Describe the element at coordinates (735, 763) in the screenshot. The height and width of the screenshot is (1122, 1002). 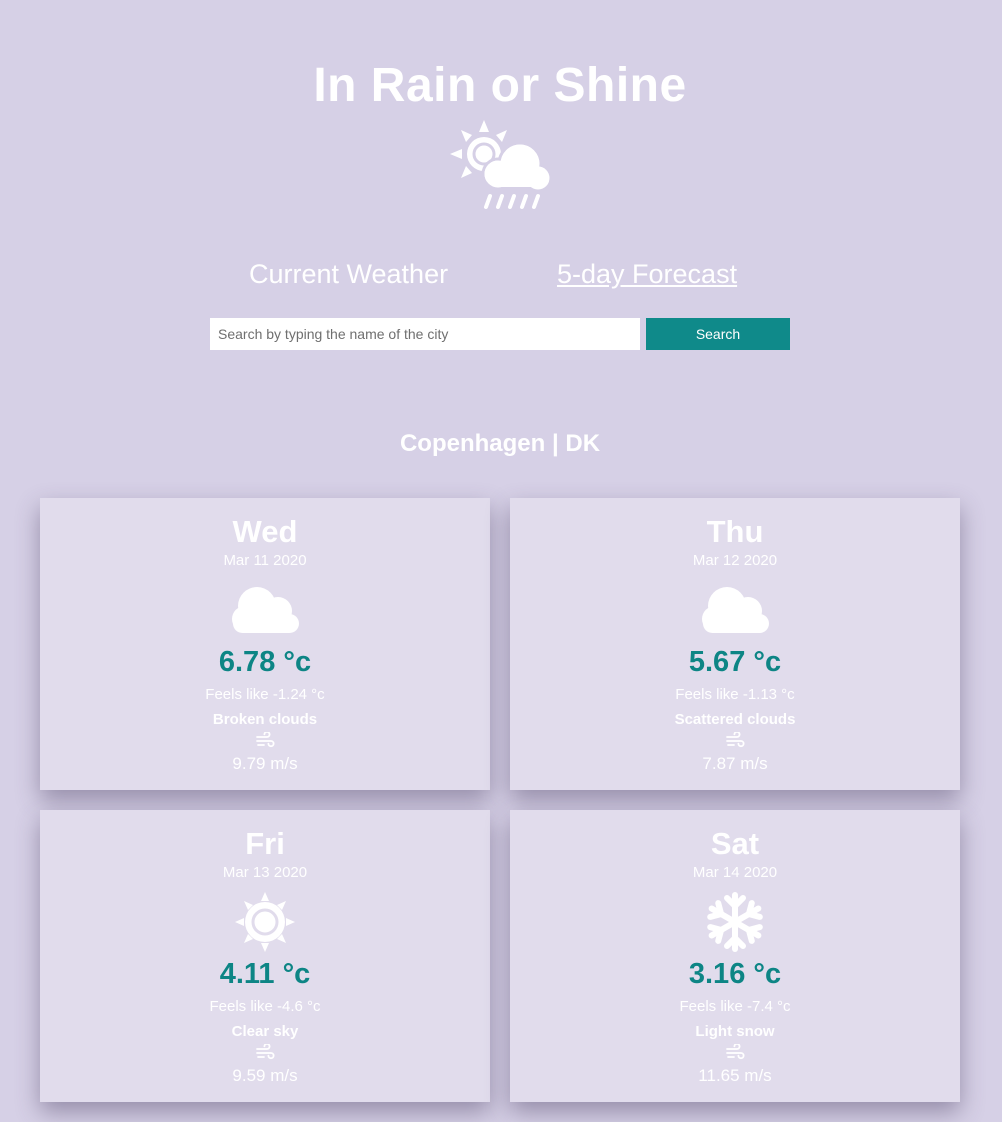
I see `forecast-wind-speed: 7.87 m/s` at that location.